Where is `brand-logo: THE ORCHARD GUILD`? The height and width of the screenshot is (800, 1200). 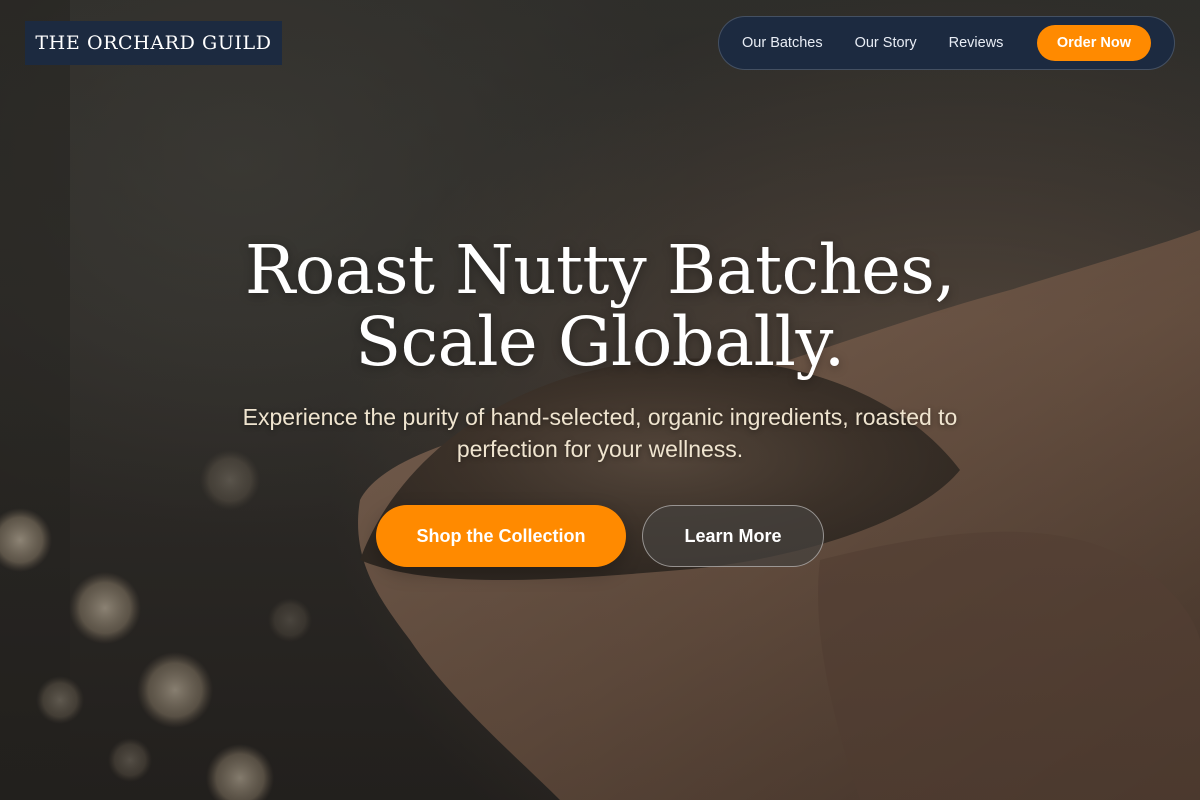
brand-logo: THE ORCHARD GUILD is located at coordinates (153, 43).